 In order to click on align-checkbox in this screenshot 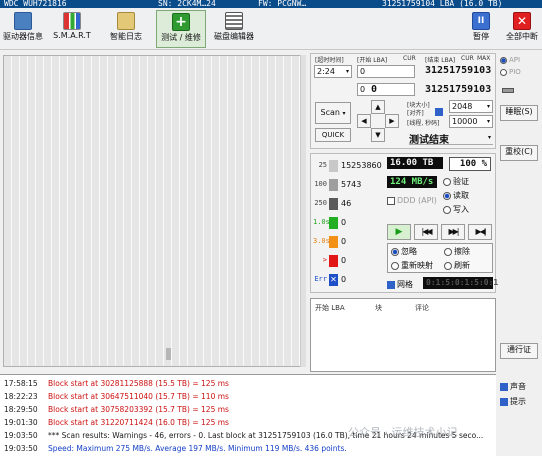, I will do `click(439, 112)`.